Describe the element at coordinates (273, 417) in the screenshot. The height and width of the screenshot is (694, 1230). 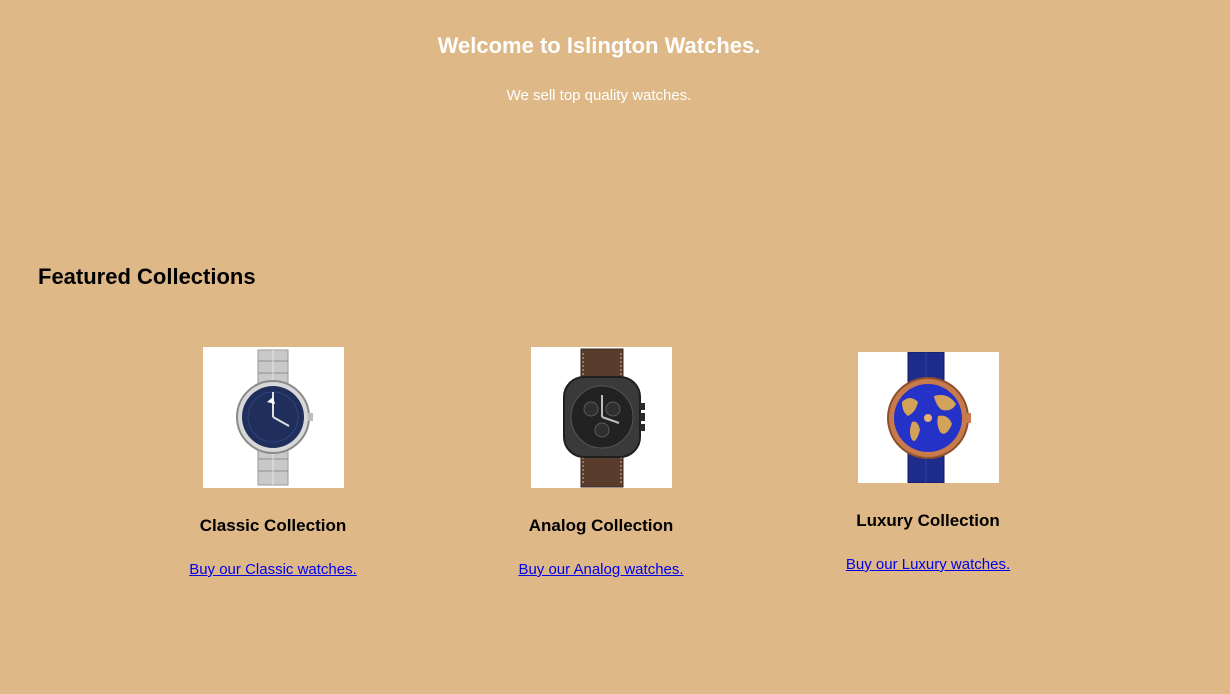
I see `silver-watch-image` at that location.